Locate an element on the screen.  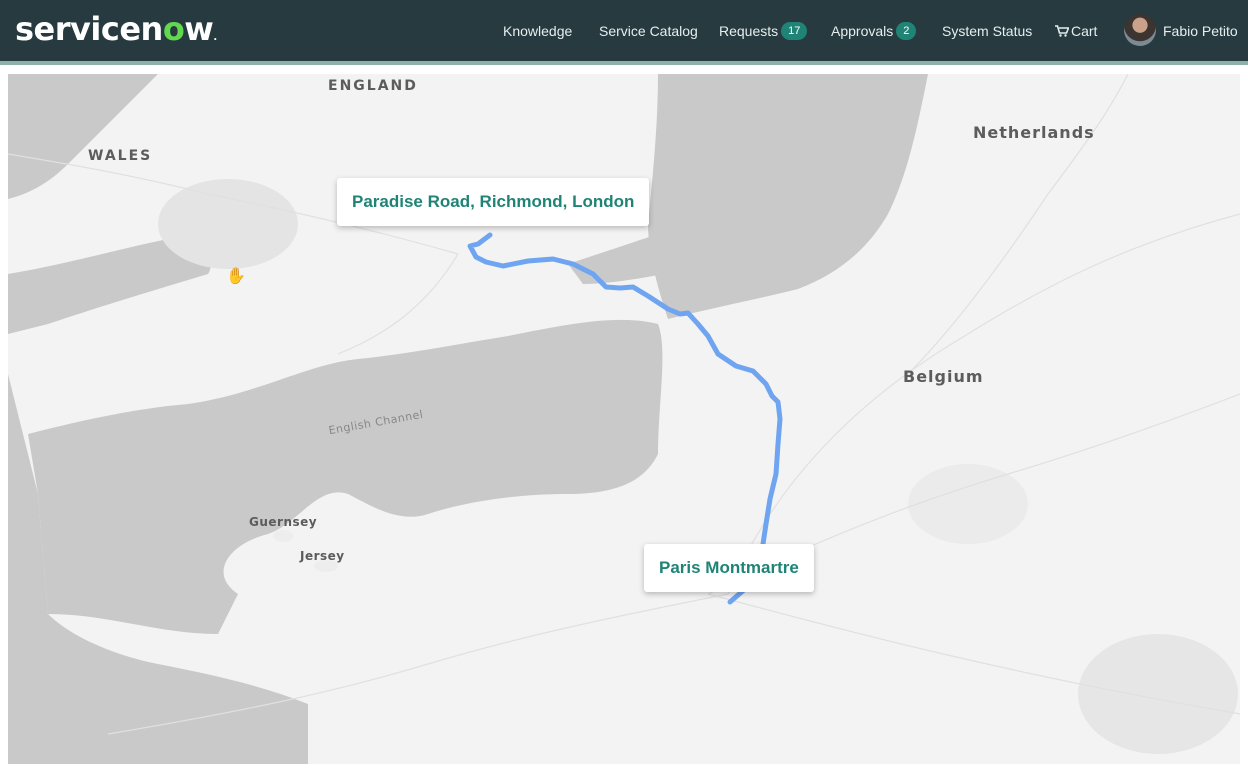
nav-cart: Cart is located at coordinates (1076, 30).